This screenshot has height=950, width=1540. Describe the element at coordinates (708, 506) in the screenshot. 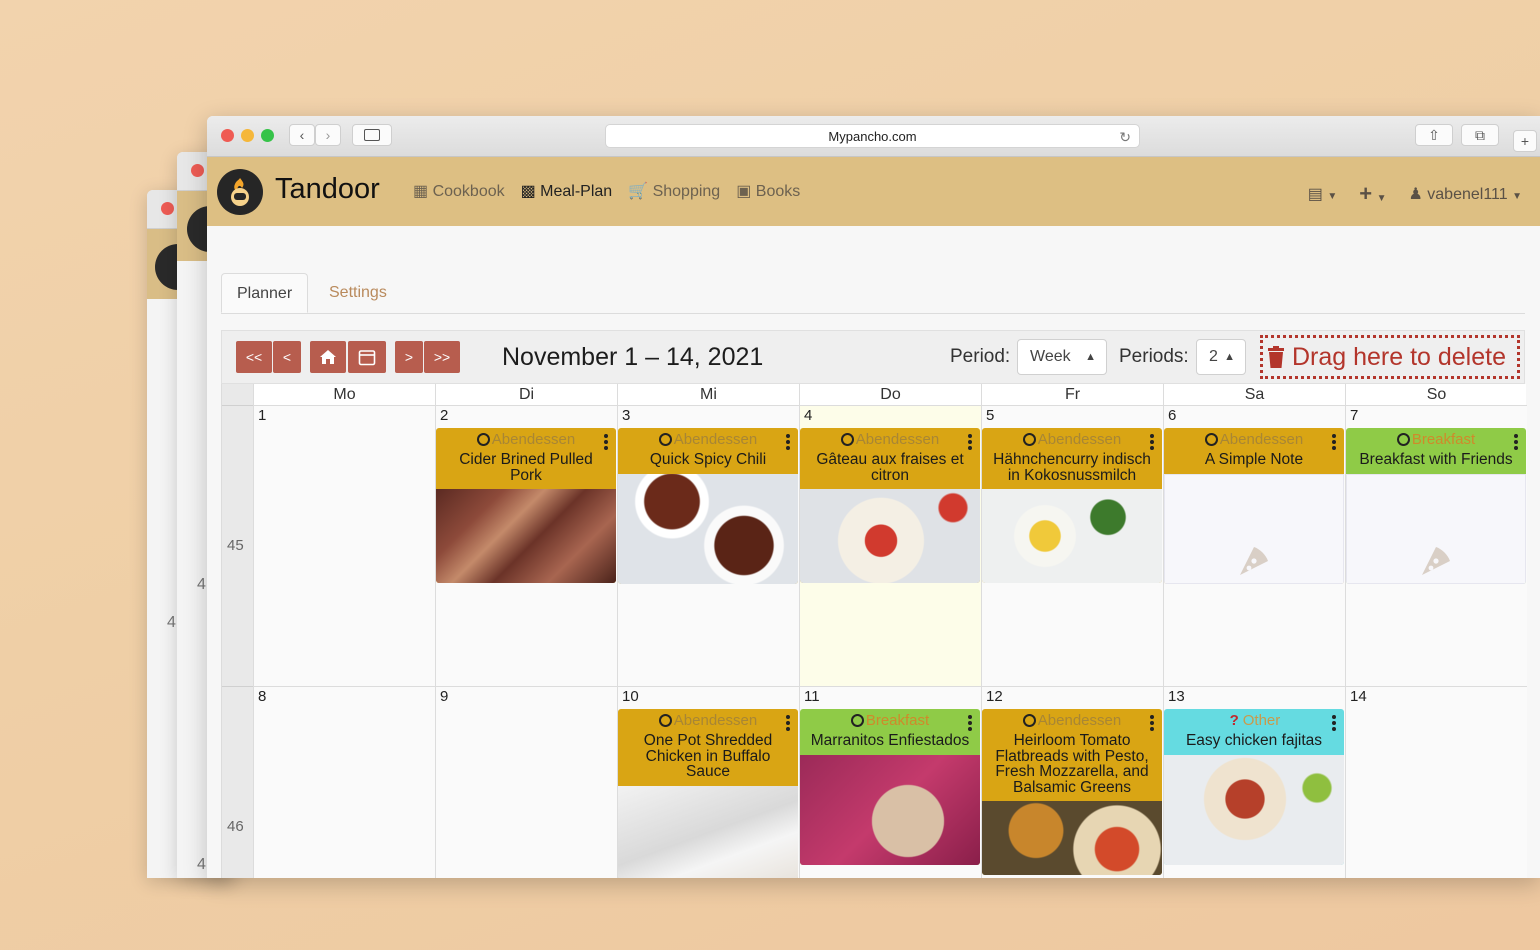

I see `meal-entry: Abendessen Quick Spicy Chili` at that location.